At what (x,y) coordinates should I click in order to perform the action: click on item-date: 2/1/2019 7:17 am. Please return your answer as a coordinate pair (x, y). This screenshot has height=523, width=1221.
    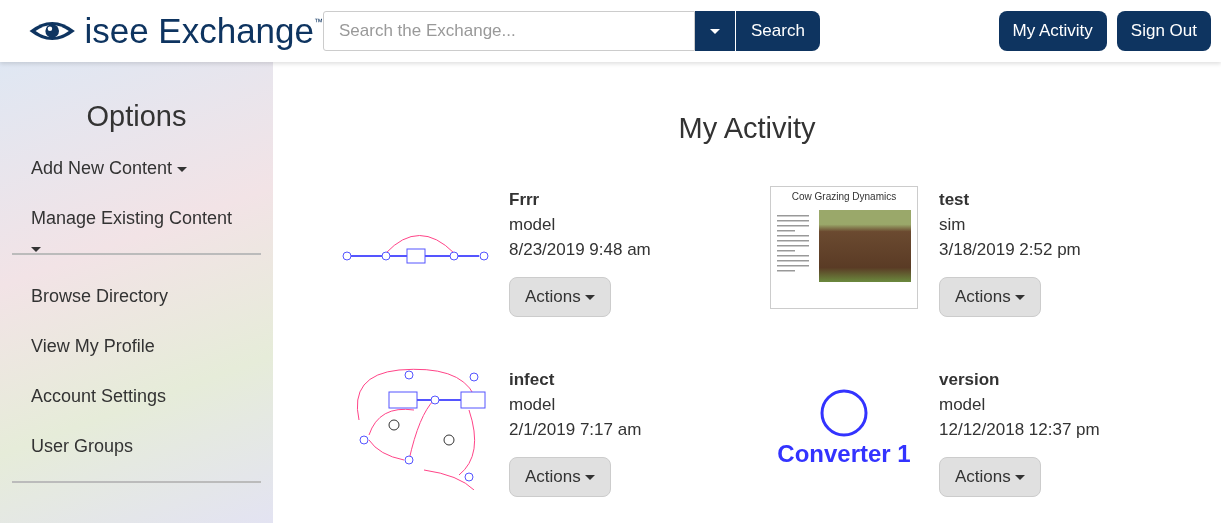
    Looking at the image, I should click on (575, 430).